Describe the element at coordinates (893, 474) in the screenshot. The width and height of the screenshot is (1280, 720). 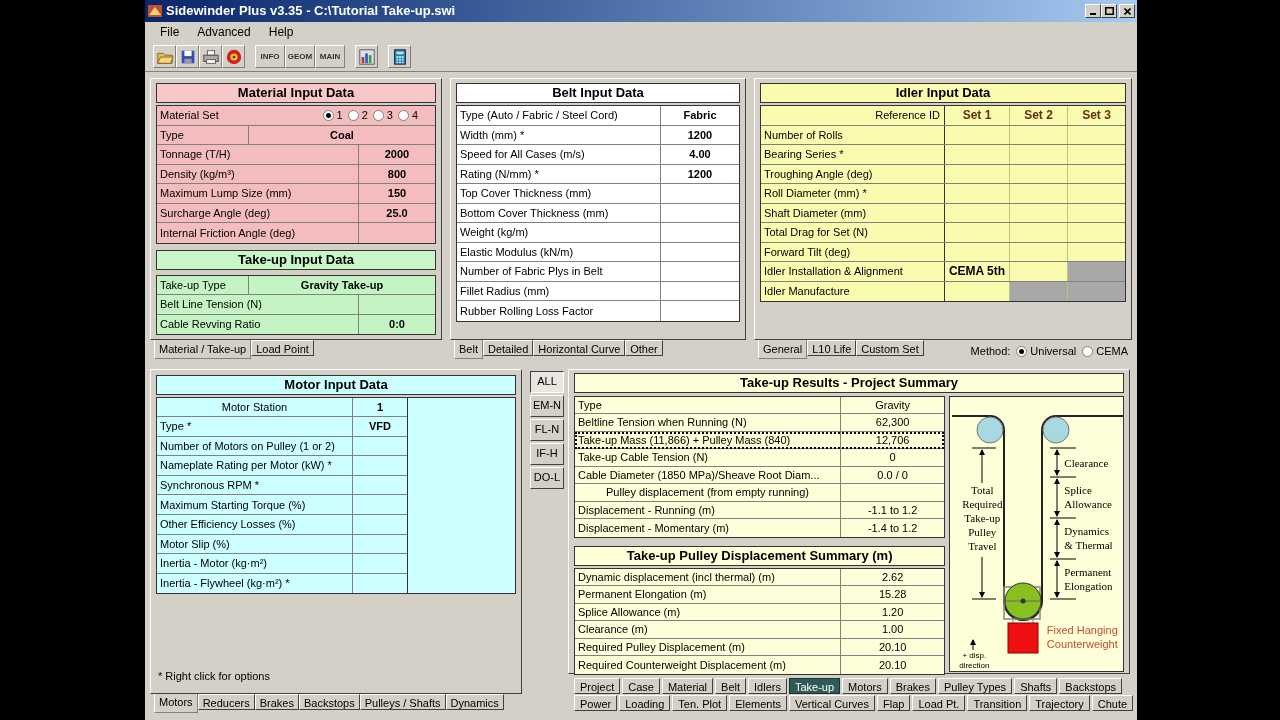
I see `value-cell: 0.0 / 0` at that location.